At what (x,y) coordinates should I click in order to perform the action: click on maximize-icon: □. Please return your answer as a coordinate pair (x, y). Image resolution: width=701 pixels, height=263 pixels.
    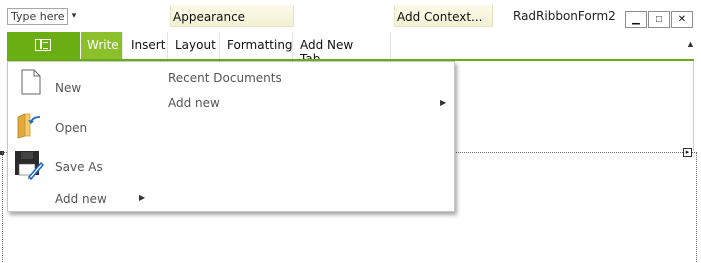
    Looking at the image, I should click on (659, 19).